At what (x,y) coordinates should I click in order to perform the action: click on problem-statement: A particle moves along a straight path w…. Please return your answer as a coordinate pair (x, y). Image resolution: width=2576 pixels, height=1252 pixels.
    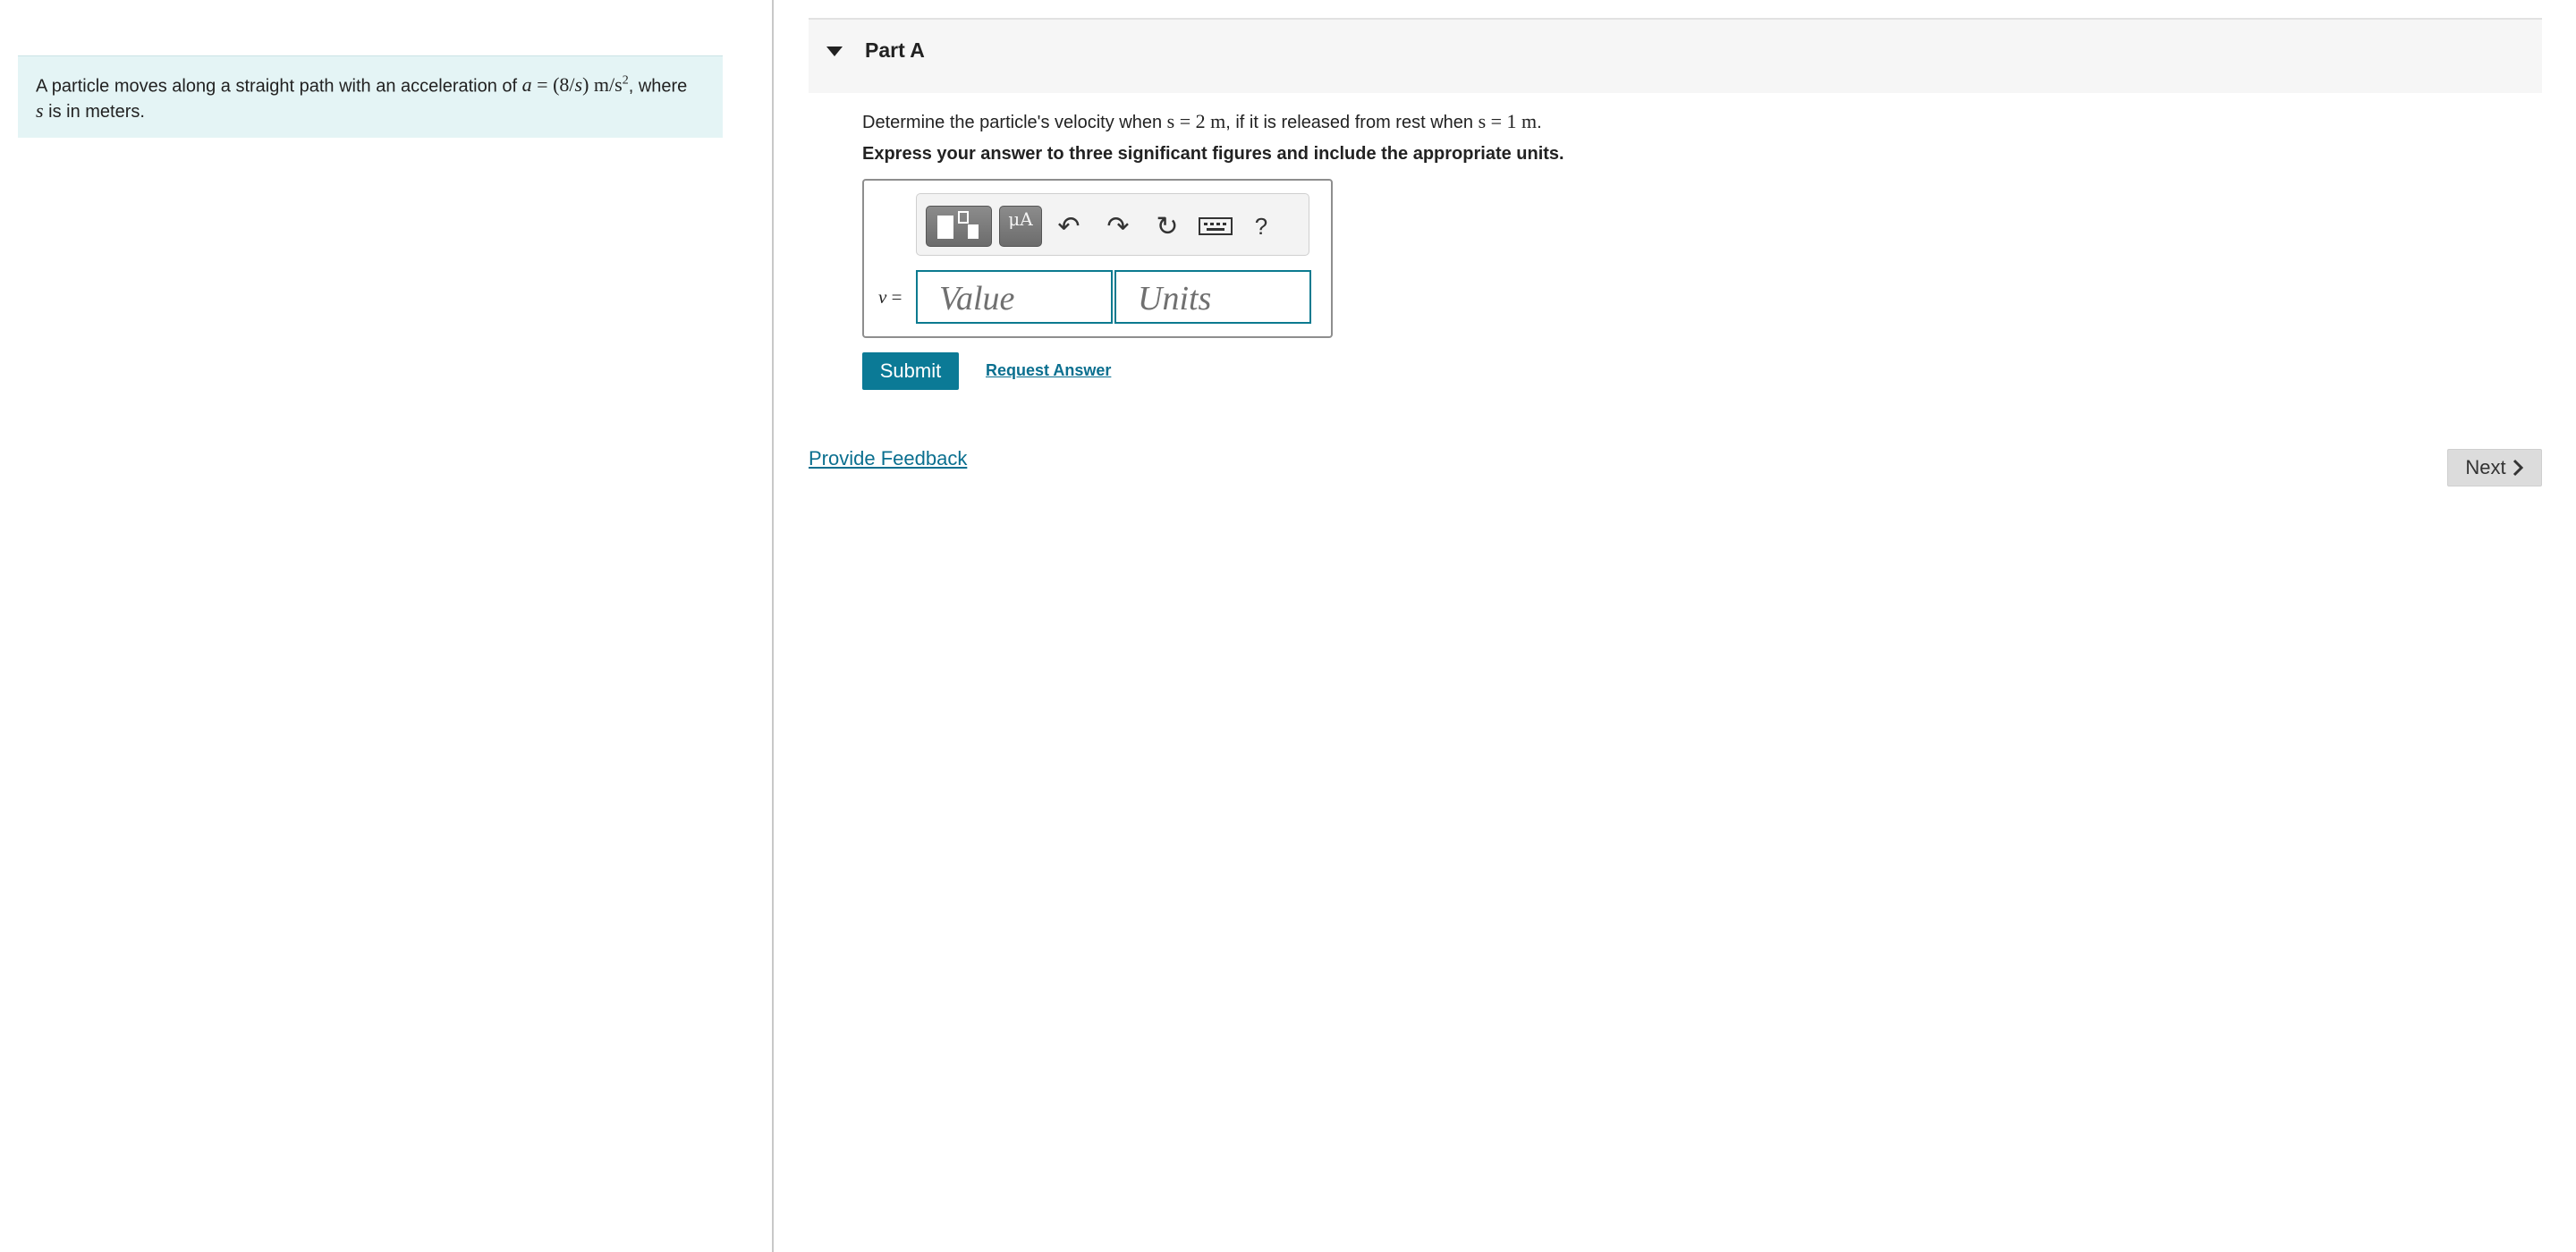
    Looking at the image, I should click on (370, 96).